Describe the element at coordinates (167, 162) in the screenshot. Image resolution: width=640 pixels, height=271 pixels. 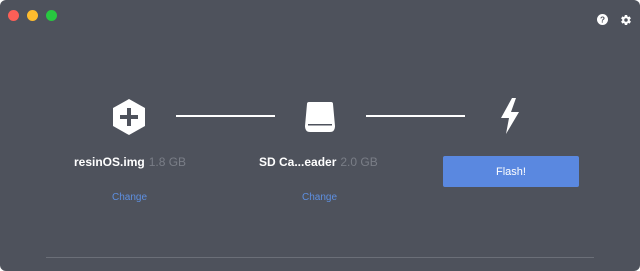
I see `image-size: 1.8 GB` at that location.